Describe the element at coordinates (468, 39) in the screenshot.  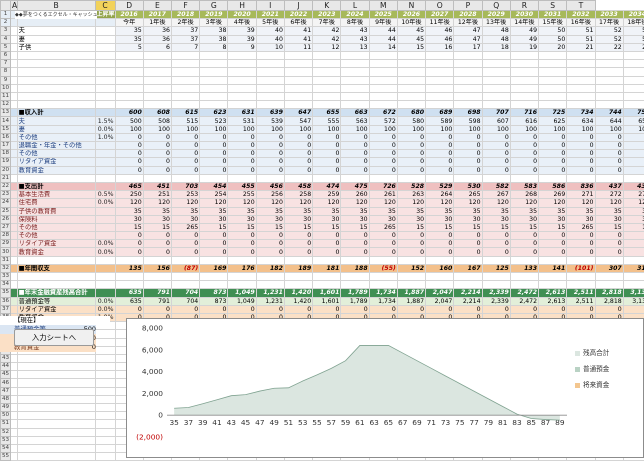
I see `age-cell: 47` at that location.